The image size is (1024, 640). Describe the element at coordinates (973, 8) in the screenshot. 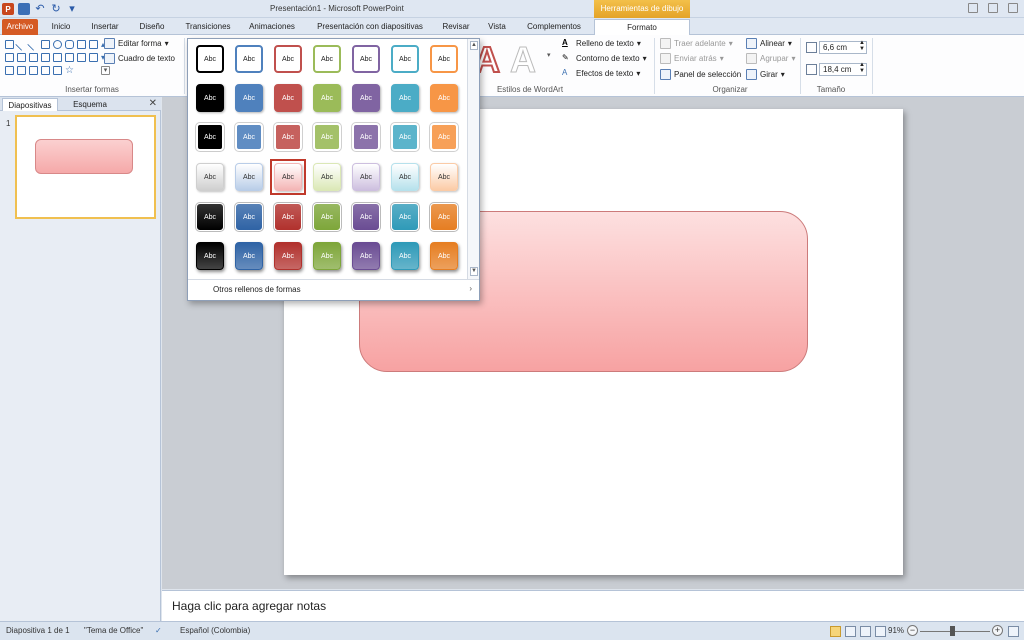

I see `minimize-icon` at that location.